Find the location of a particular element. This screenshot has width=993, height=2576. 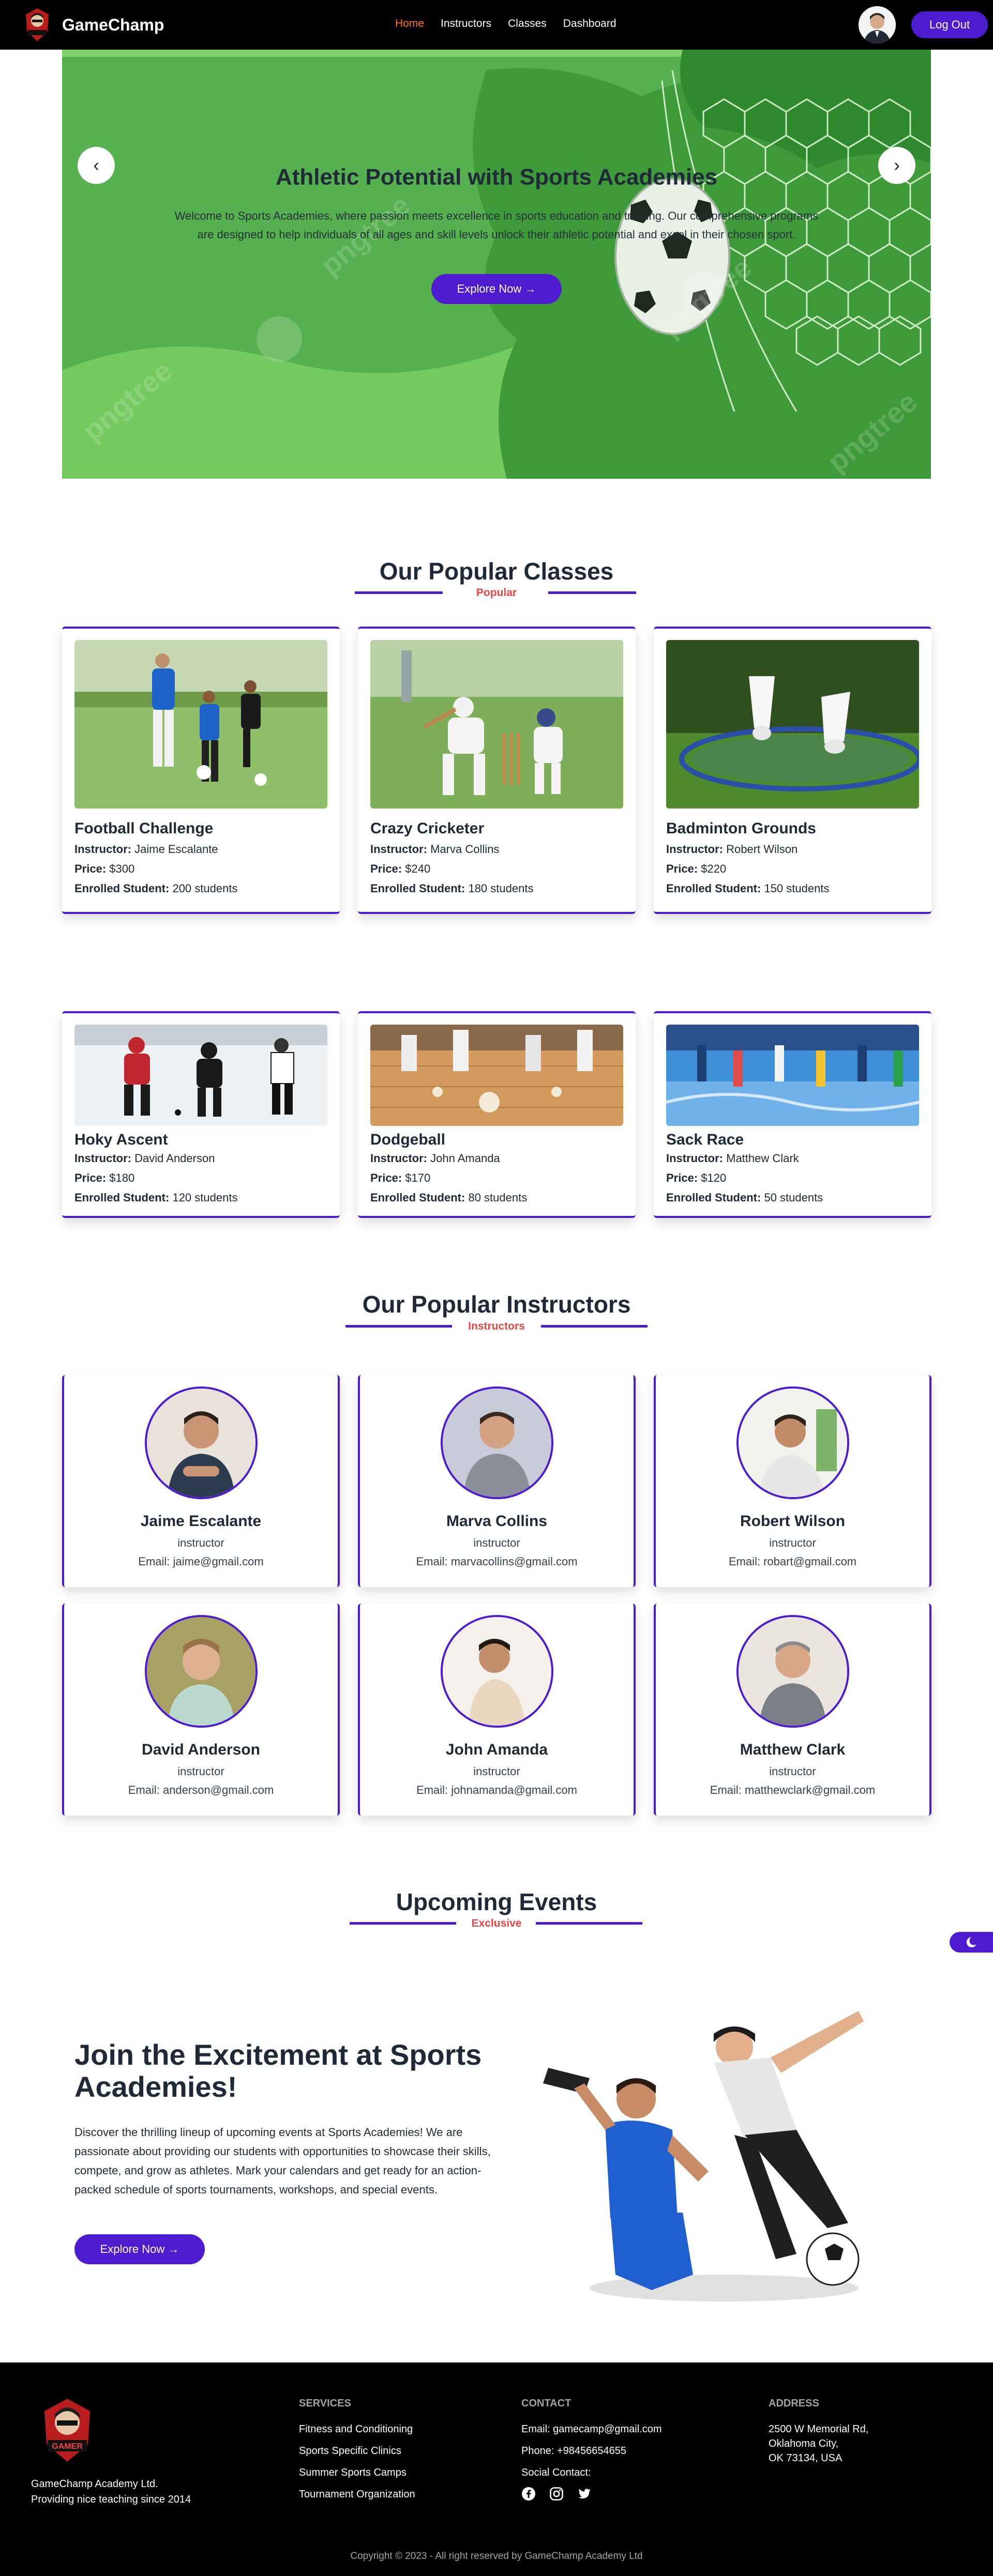

class-instructor: Instructor: Matthew Clark is located at coordinates (732, 1158).